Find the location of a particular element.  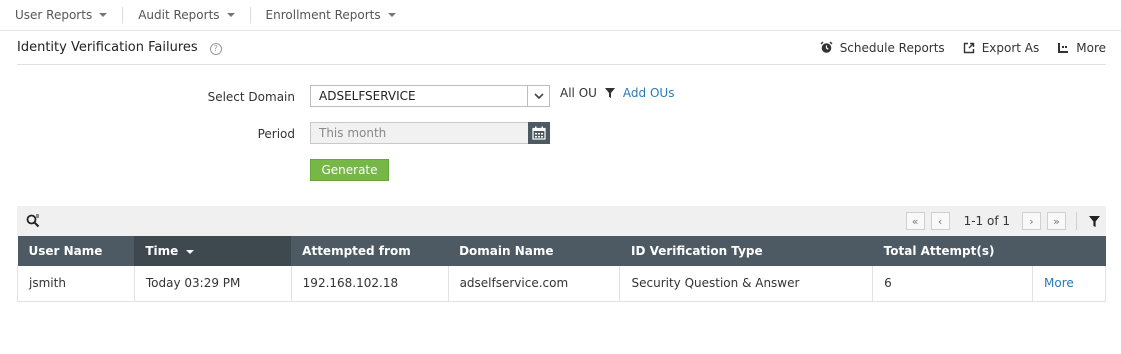

cell-total-attempts: 6 is located at coordinates (953, 284).